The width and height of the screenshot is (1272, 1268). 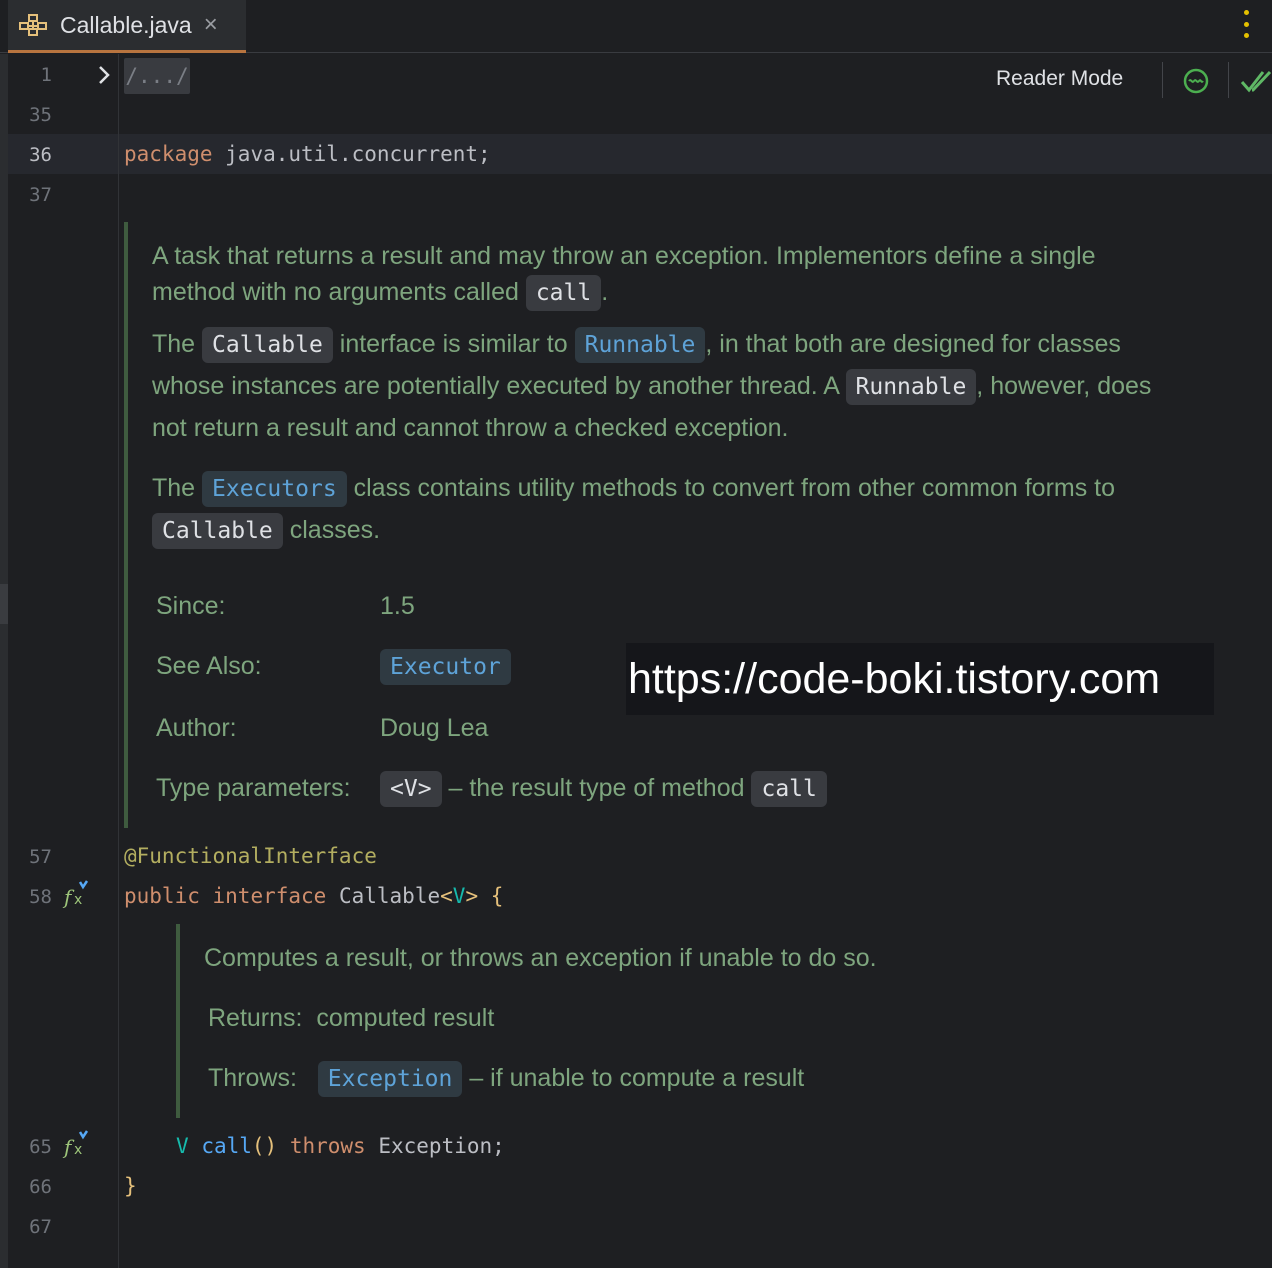 I want to click on brace: }, so click(x=130, y=1186).